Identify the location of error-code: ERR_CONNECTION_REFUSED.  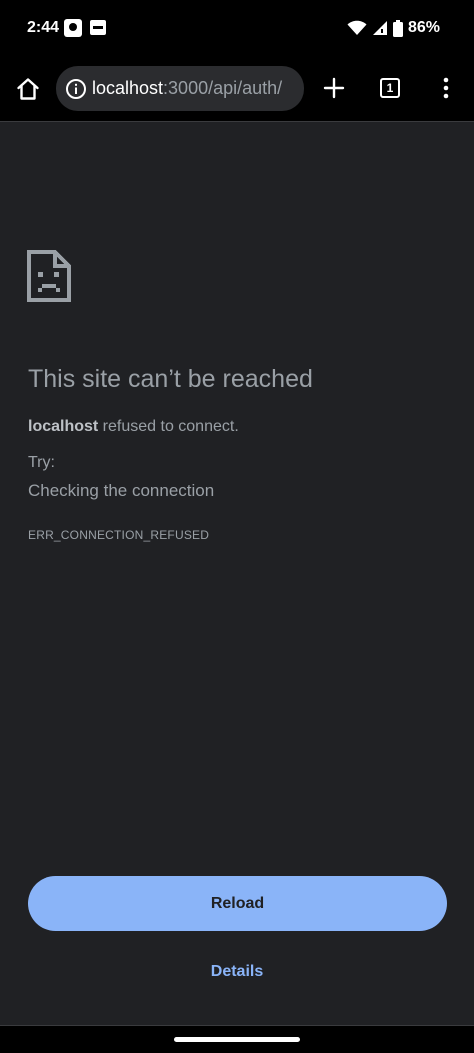
(119, 535).